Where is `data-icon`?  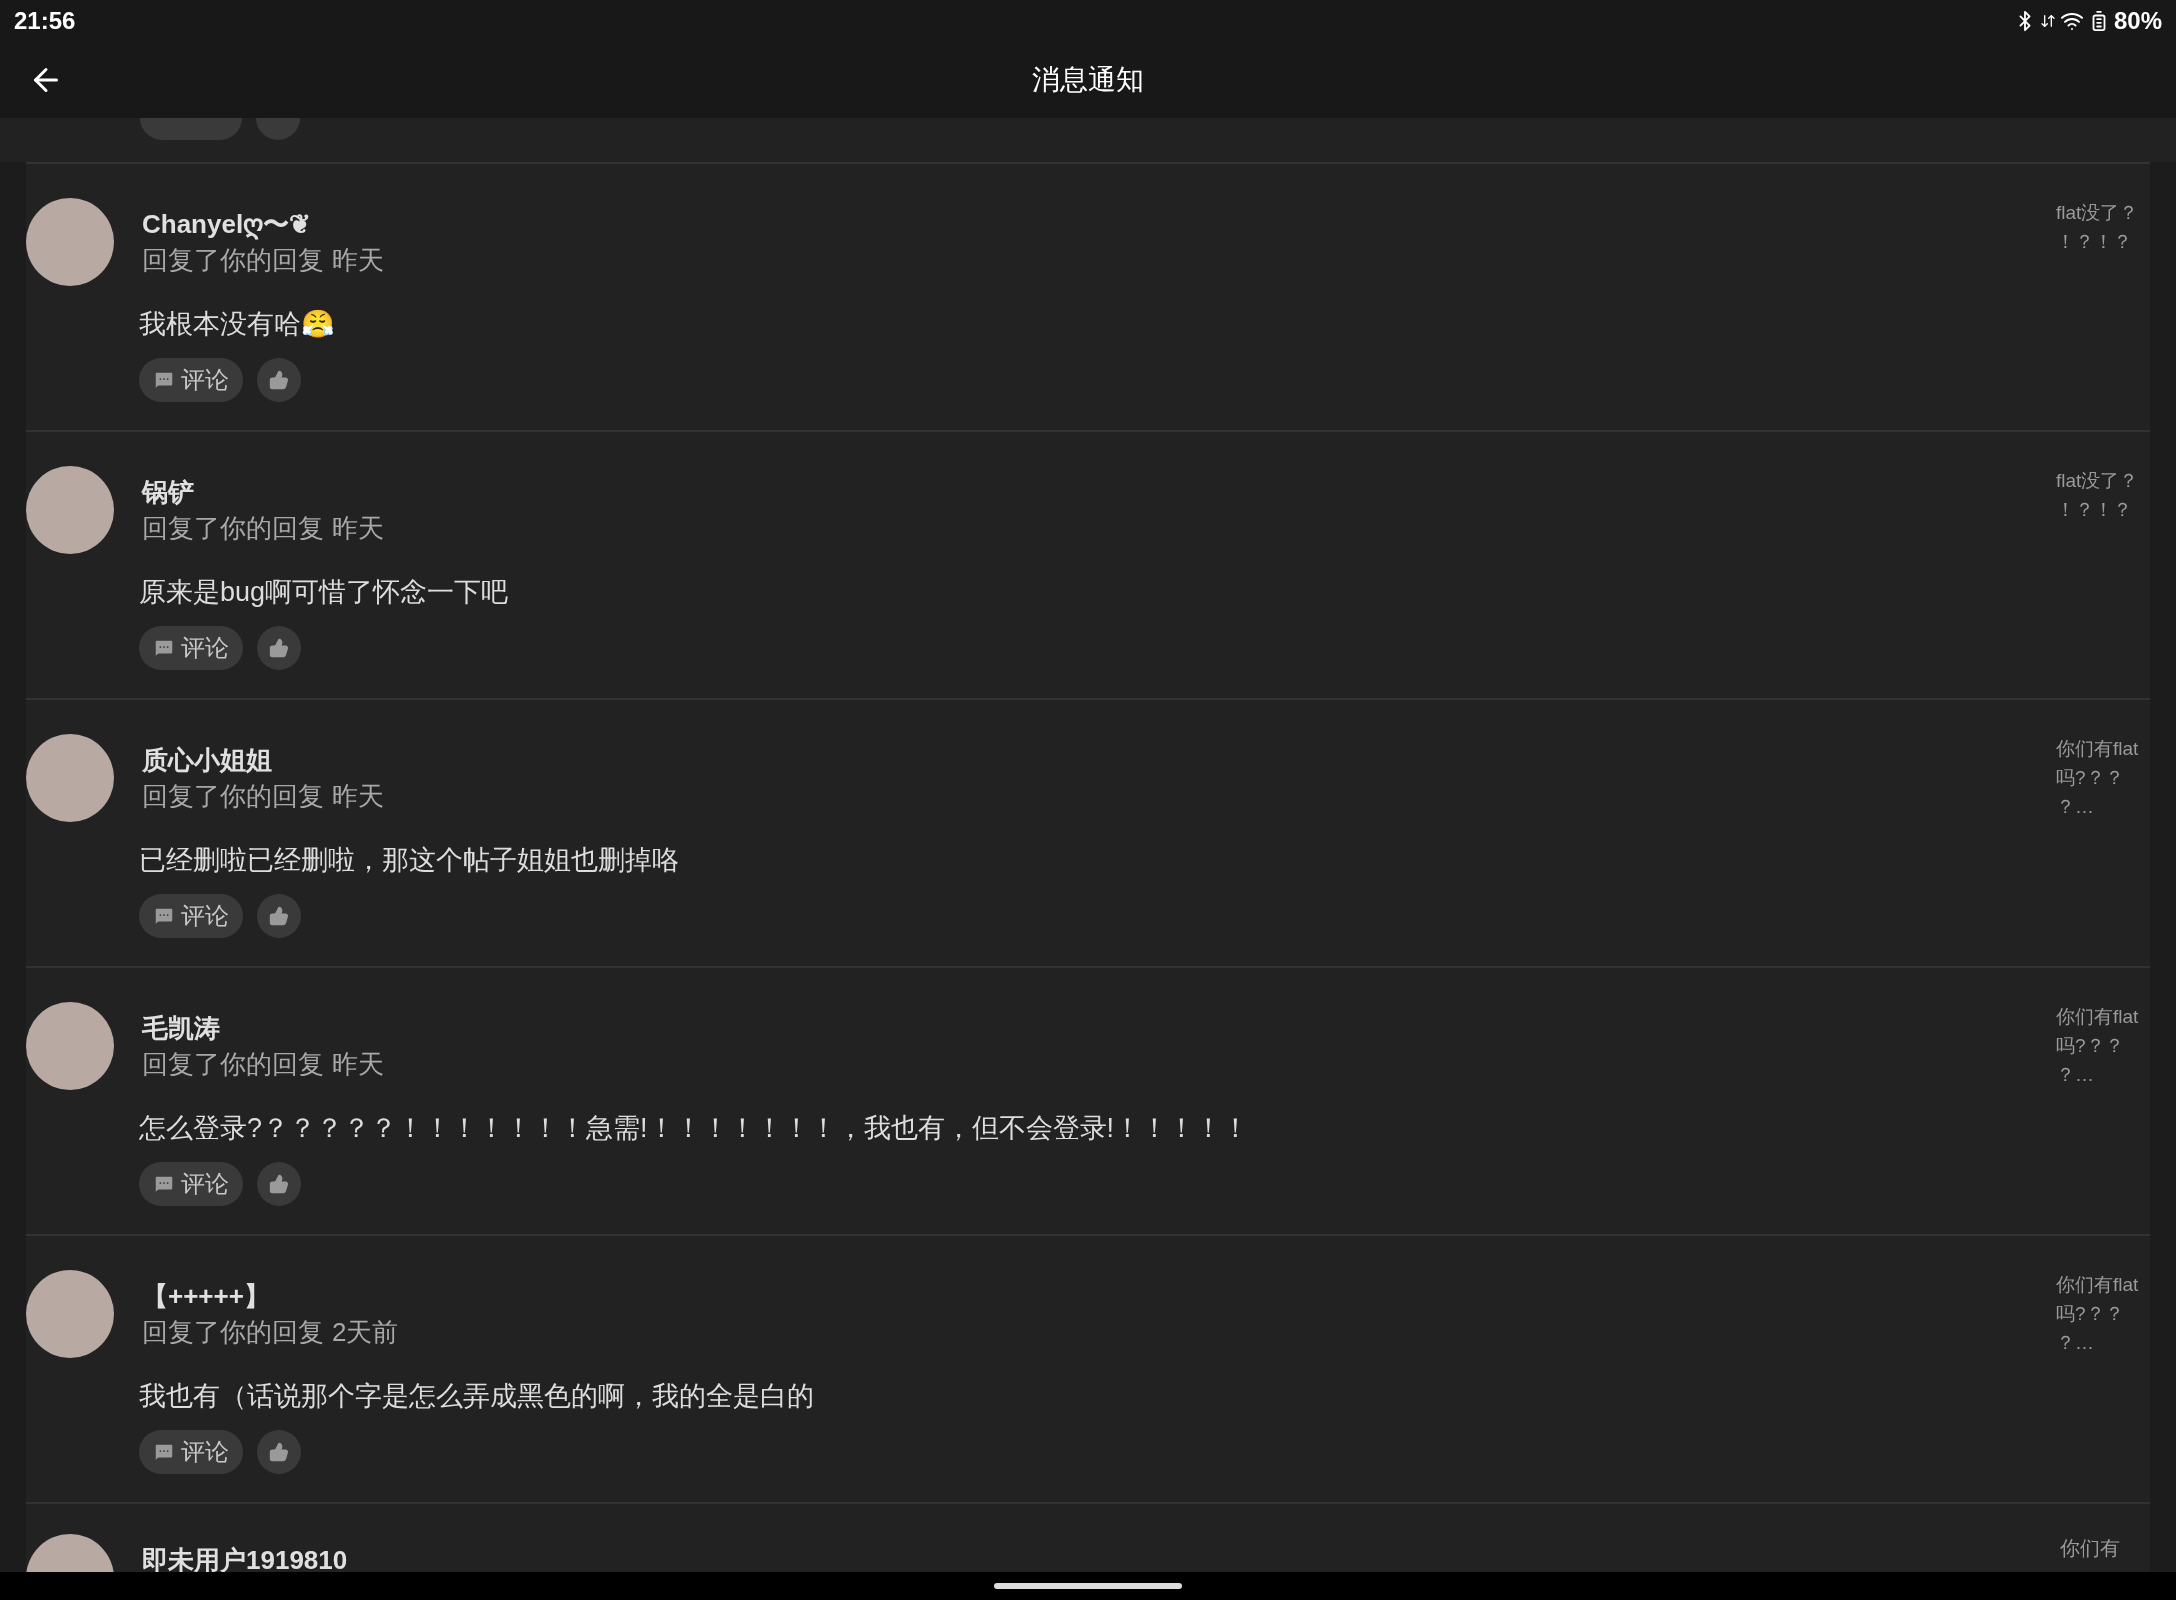
data-icon is located at coordinates (2047, 21).